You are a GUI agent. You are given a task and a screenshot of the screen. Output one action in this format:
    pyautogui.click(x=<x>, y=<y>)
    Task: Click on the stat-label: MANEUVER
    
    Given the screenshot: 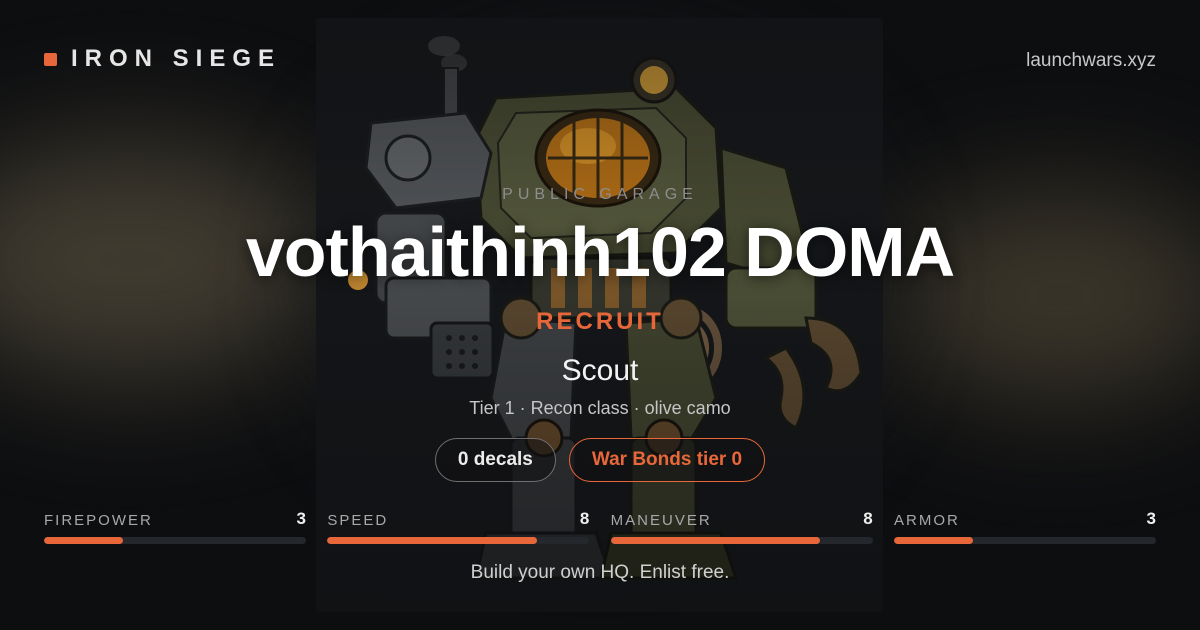 What is the action you would take?
    pyautogui.click(x=661, y=520)
    